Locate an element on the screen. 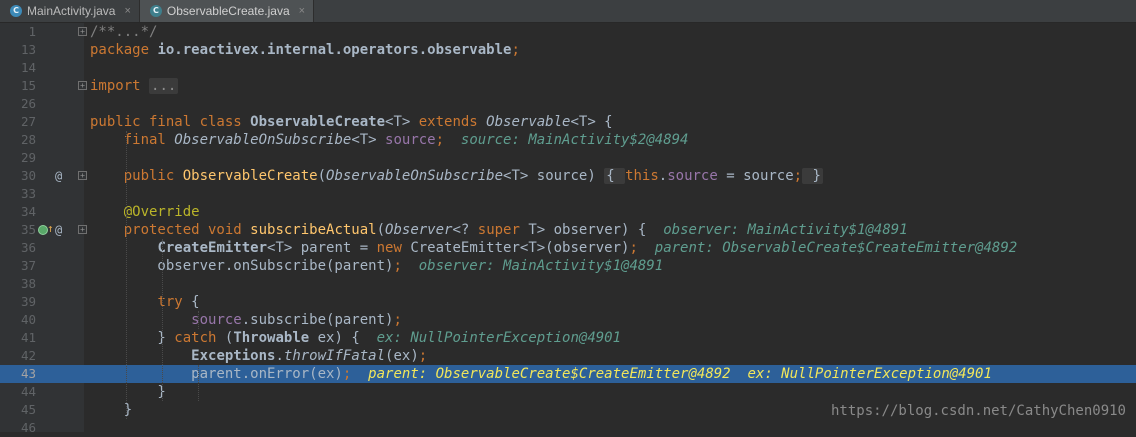 The image size is (1136, 437). code-line: 33 is located at coordinates (568, 194).